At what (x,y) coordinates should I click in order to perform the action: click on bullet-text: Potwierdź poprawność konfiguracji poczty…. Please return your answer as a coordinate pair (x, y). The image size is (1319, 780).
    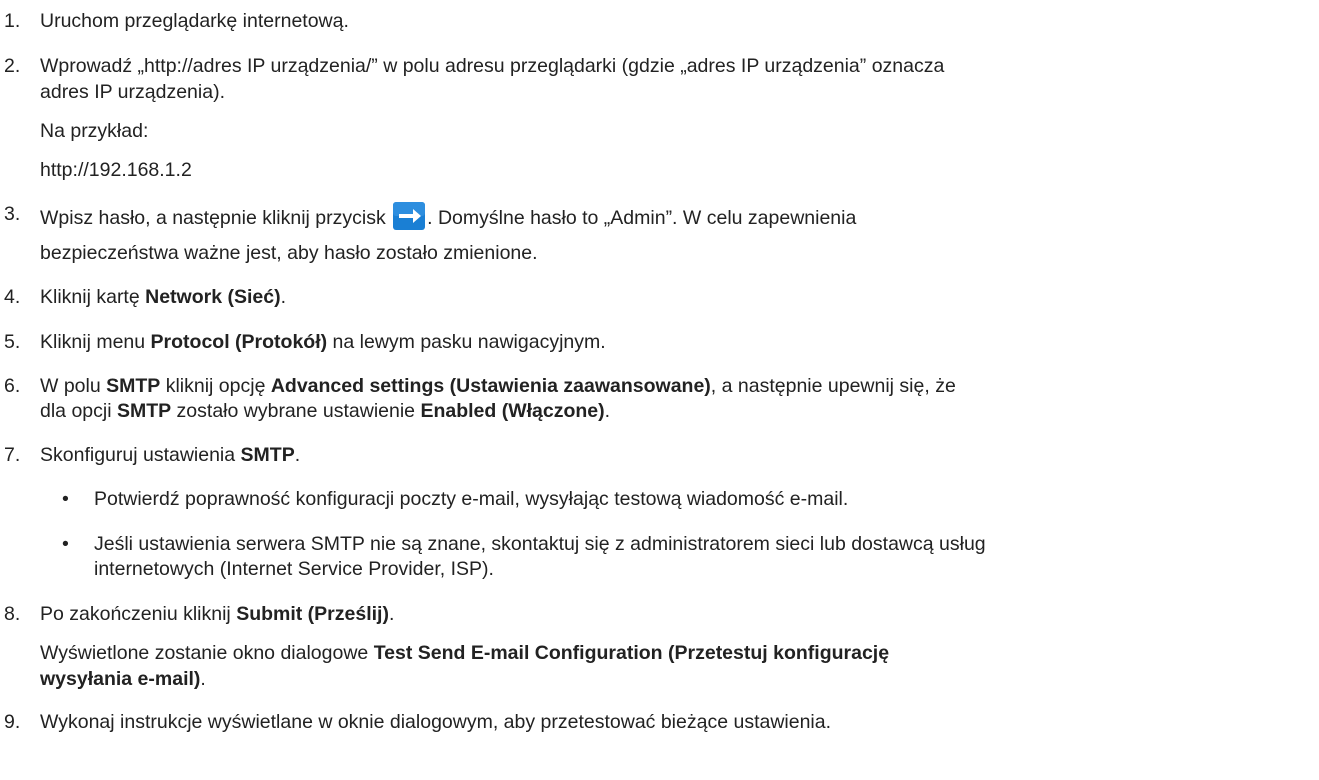
    Looking at the image, I should click on (471, 499).